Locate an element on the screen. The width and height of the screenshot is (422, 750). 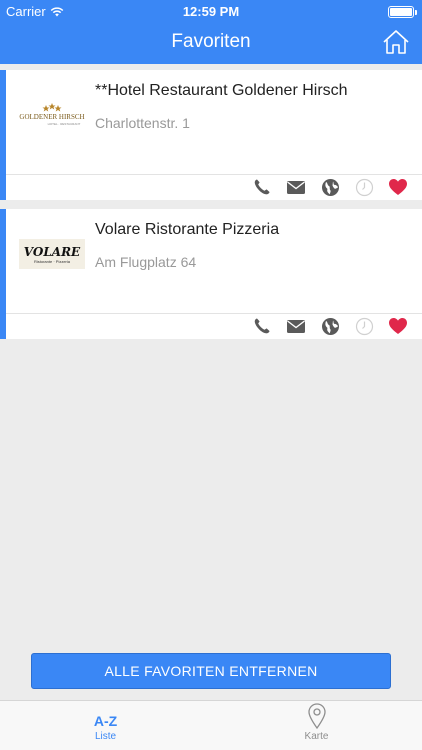
home-button is located at coordinates (396, 42).